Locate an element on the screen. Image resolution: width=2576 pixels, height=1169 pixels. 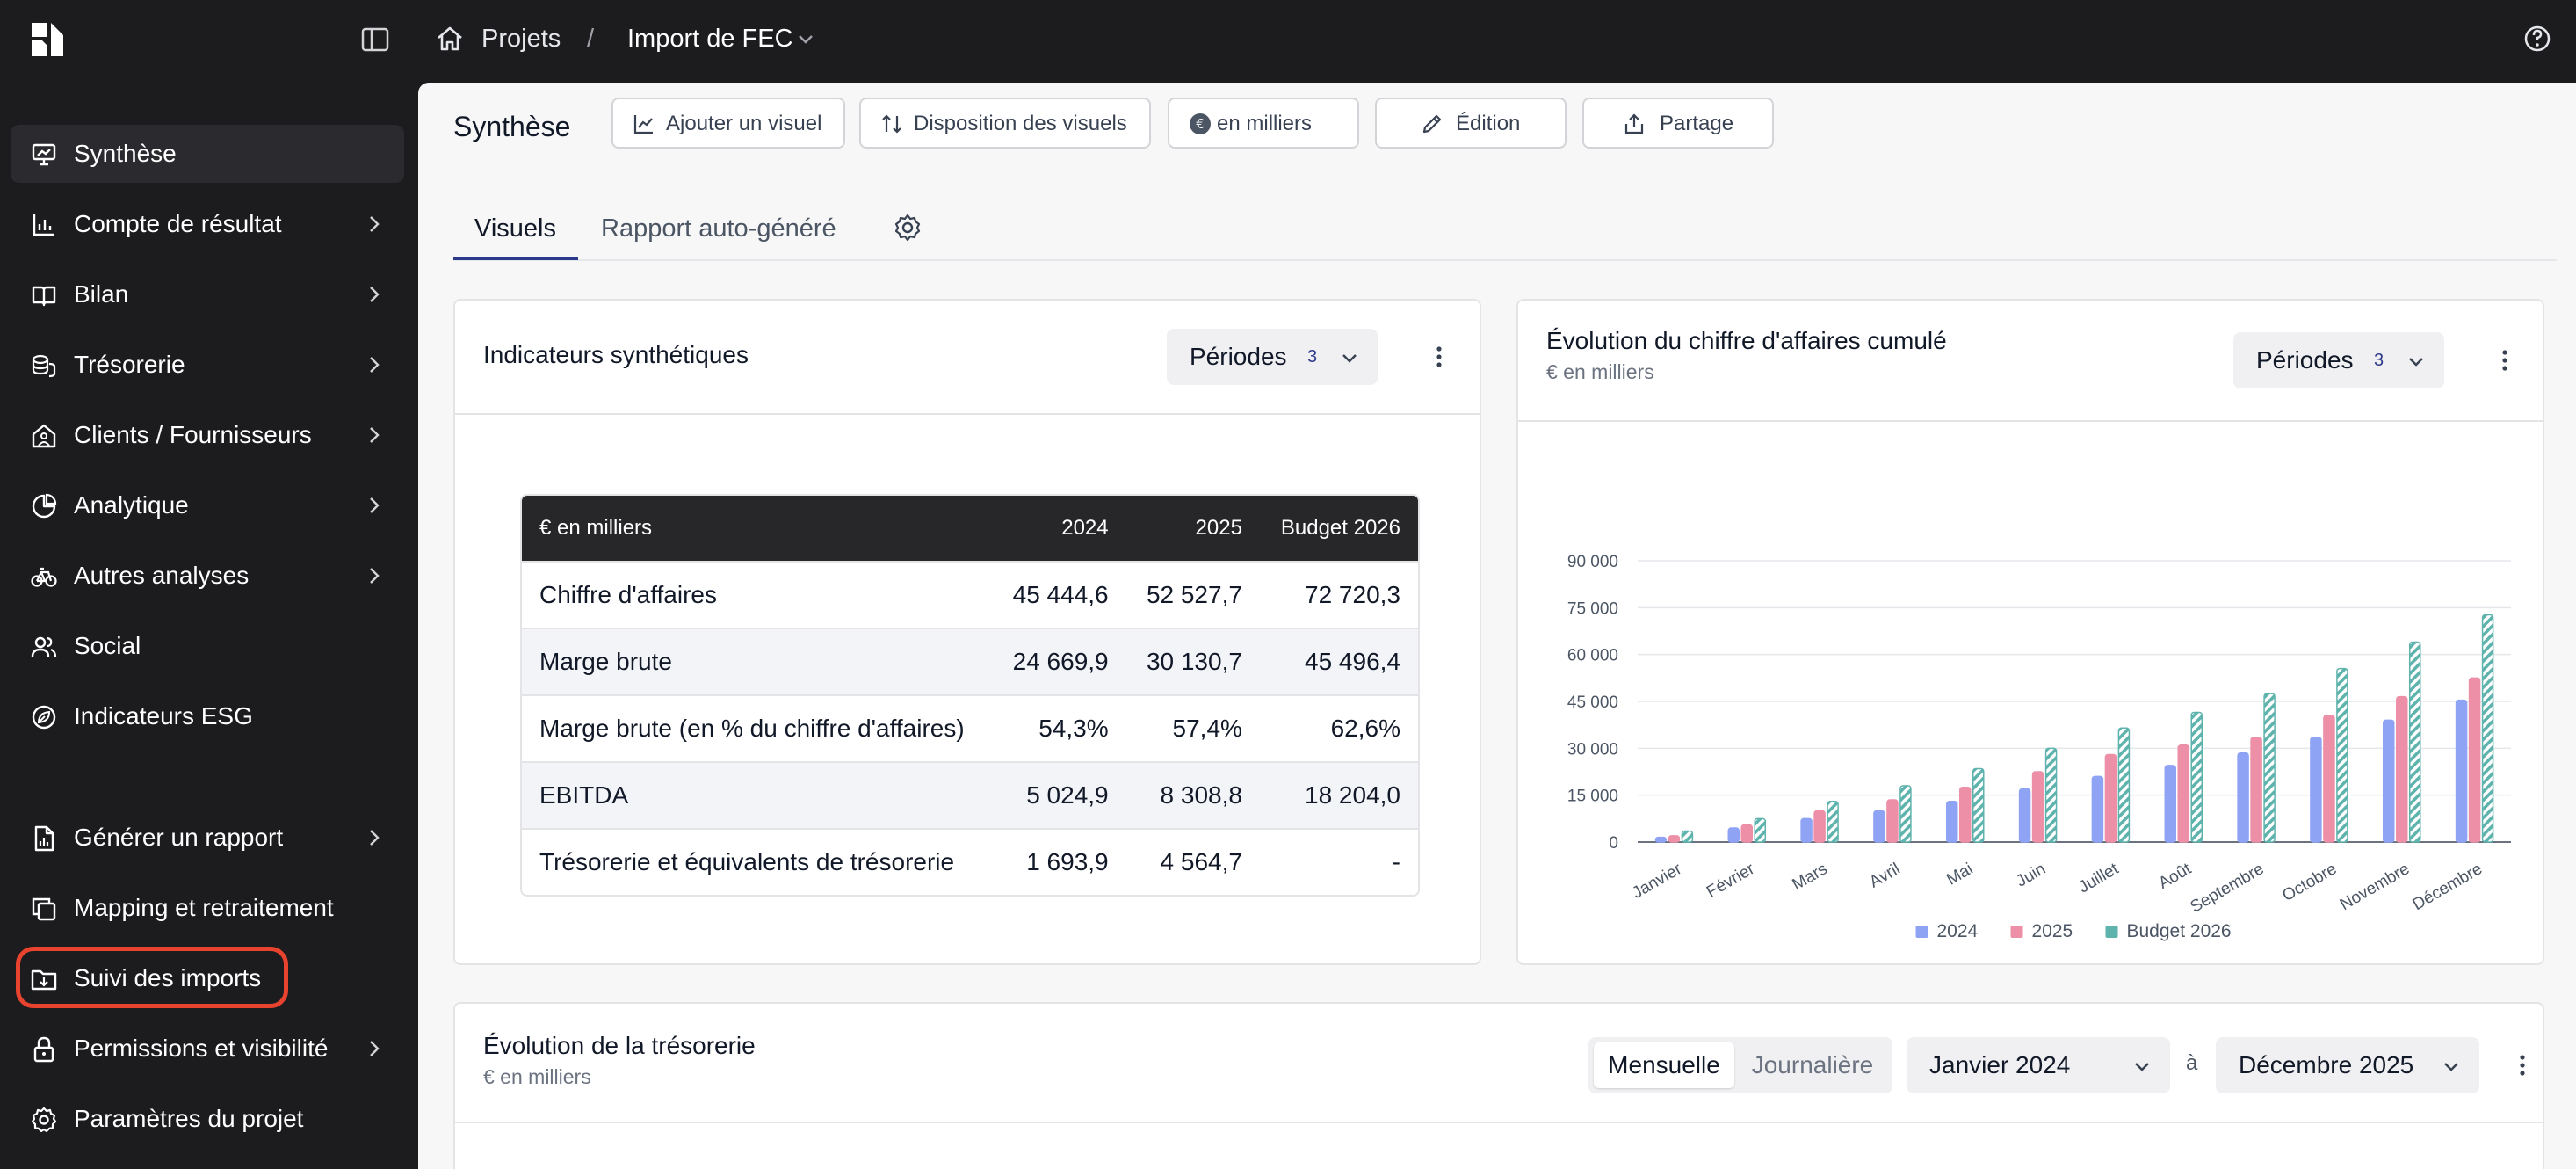
share-button: Partage is located at coordinates (1678, 123).